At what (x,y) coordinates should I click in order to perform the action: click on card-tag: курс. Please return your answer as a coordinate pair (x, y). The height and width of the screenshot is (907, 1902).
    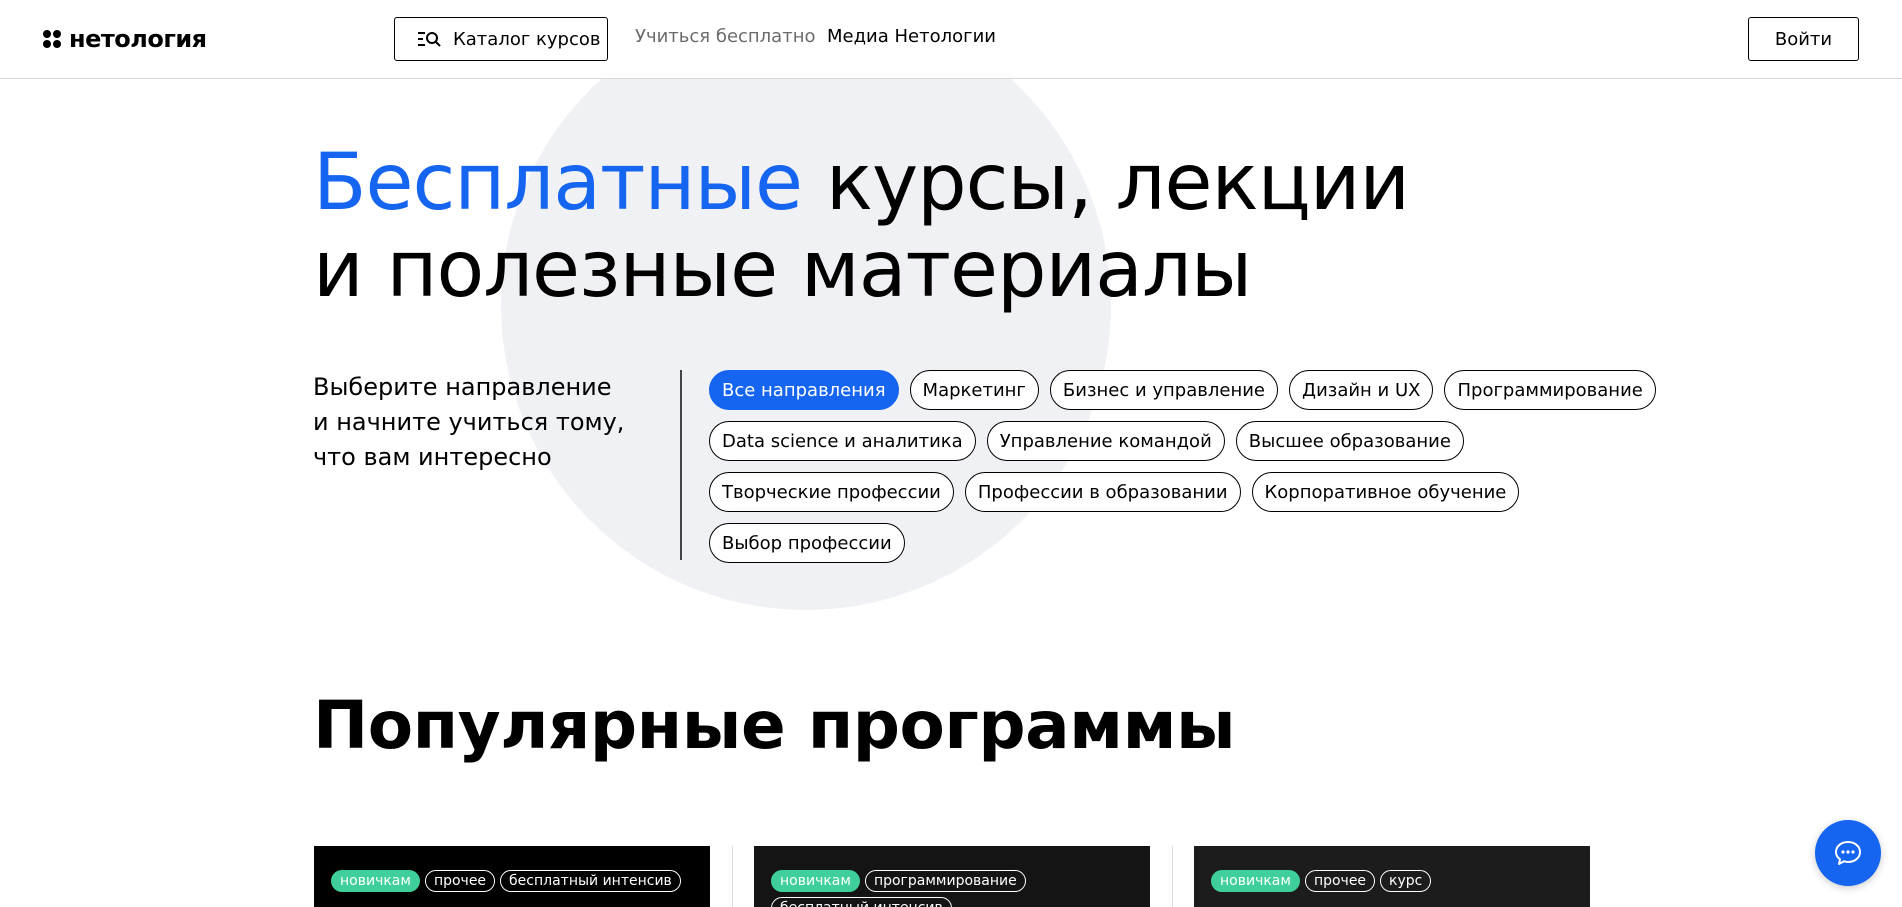
    Looking at the image, I should click on (1406, 881).